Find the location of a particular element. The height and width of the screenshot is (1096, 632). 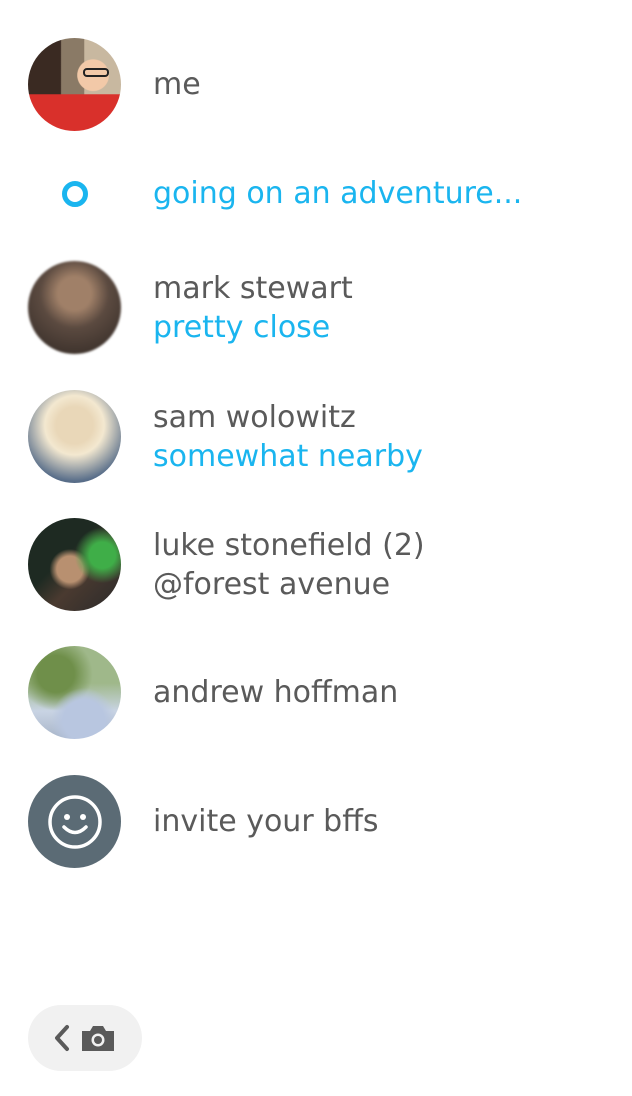

smiley-icon is located at coordinates (74, 821).